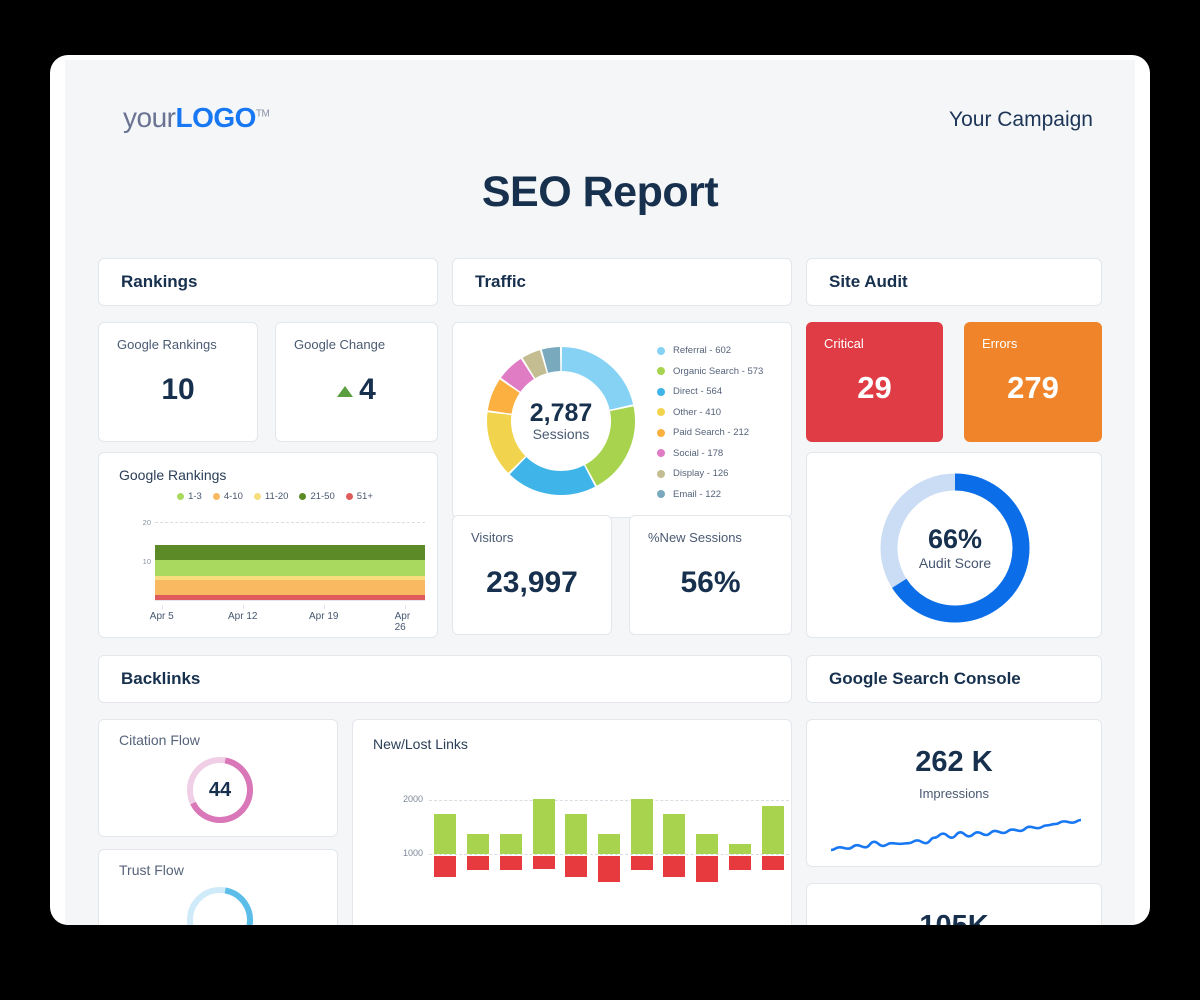 This screenshot has width=1200, height=1000. I want to click on trademark-icon: TM, so click(262, 114).